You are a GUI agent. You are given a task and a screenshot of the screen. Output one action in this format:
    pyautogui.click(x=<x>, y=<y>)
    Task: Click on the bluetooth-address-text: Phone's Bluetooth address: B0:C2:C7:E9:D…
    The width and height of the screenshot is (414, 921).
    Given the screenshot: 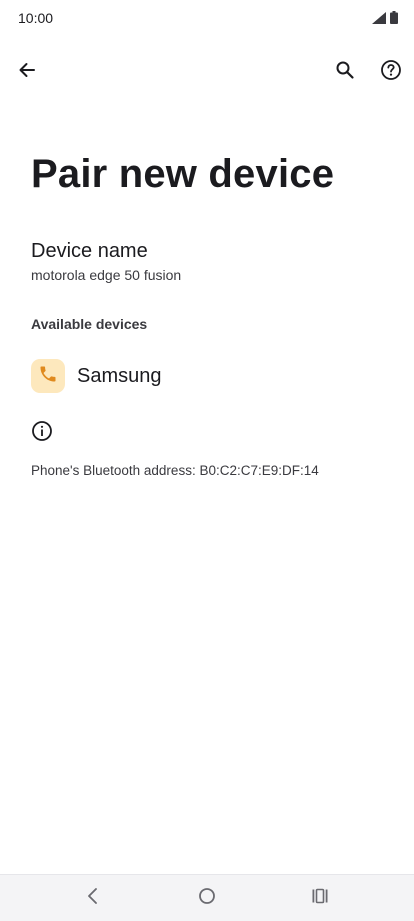 What is the action you would take?
    pyautogui.click(x=175, y=470)
    